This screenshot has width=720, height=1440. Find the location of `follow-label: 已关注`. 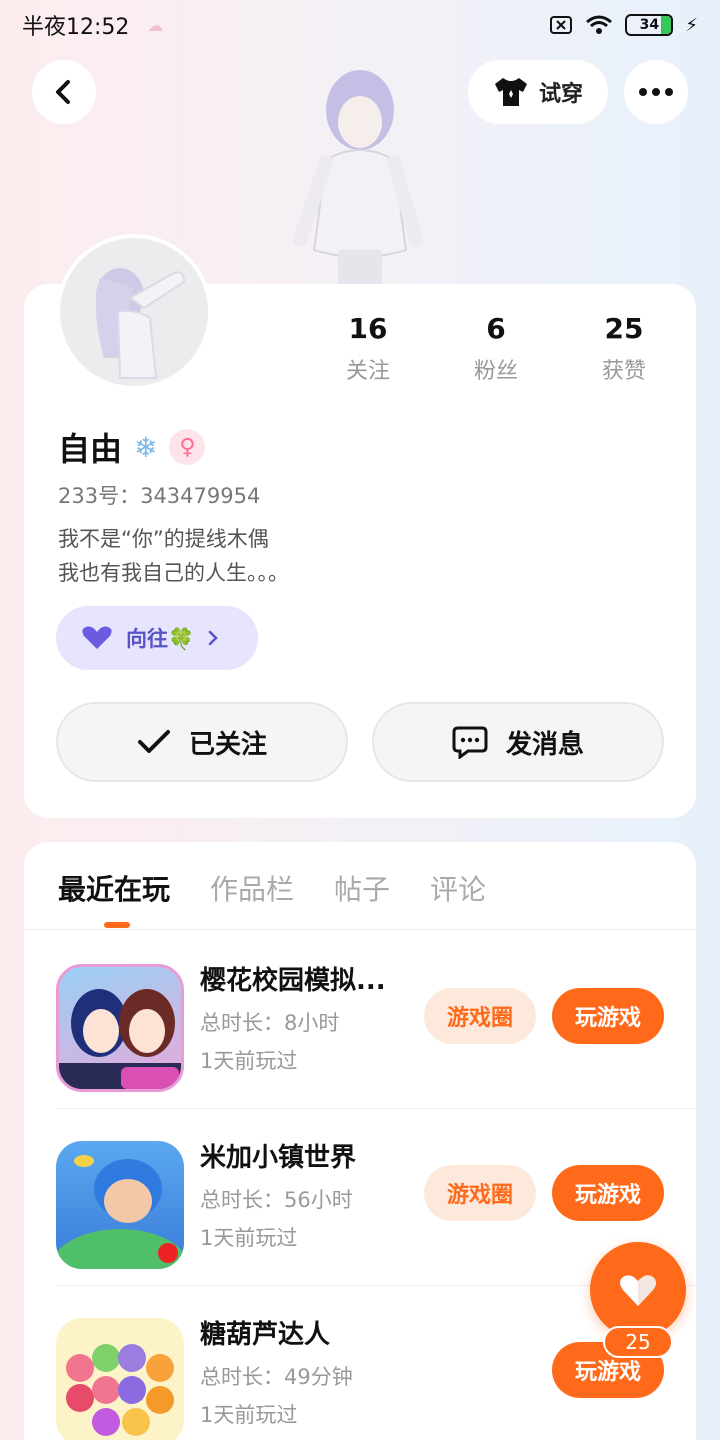

follow-label: 已关注 is located at coordinates (227, 744).